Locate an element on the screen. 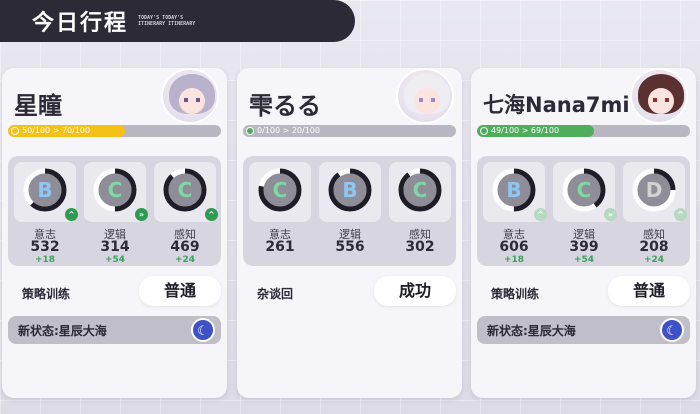  character-name: 雫るる is located at coordinates (285, 106).